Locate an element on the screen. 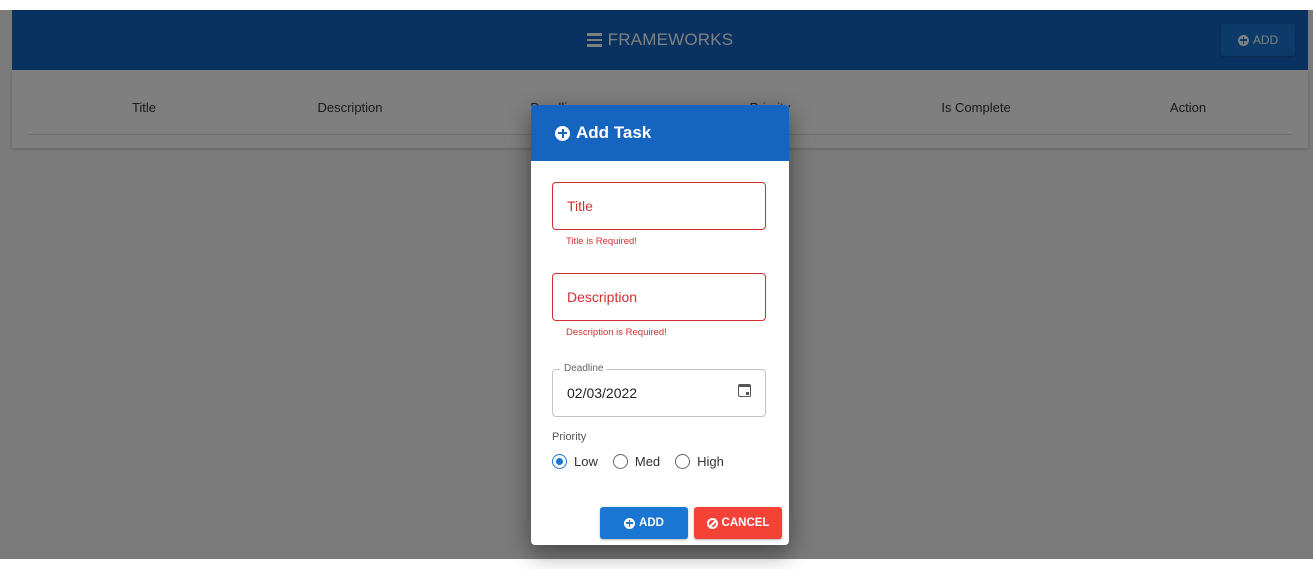  priority-option-low: Low is located at coordinates (575, 461).